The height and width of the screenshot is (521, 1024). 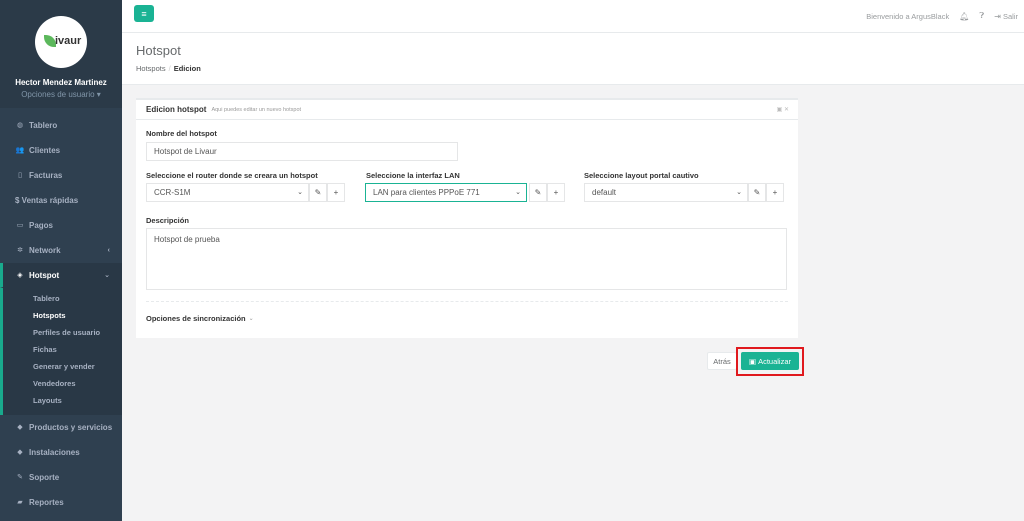 I want to click on users-icon: 👥, so click(x=20, y=150).